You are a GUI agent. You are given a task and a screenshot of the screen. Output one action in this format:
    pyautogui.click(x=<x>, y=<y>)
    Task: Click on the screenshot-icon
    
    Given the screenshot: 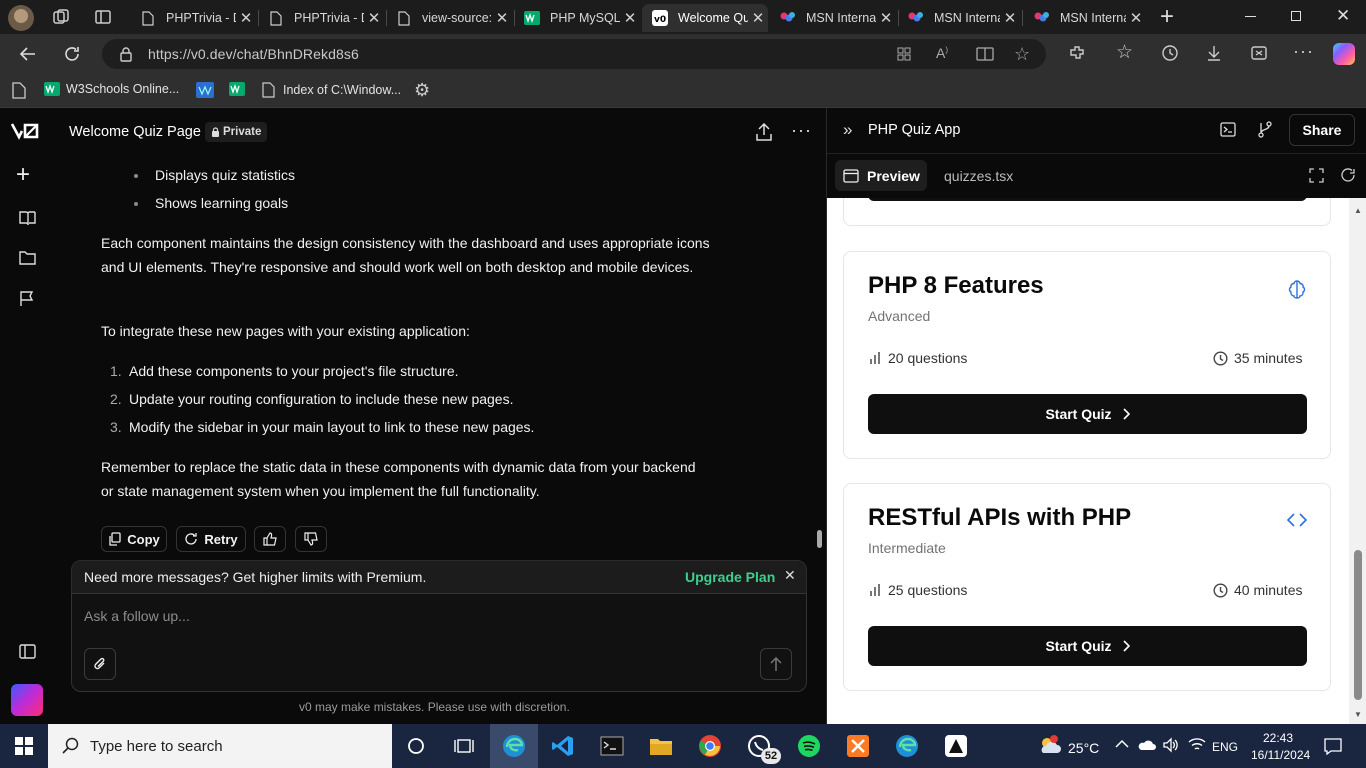 What is the action you would take?
    pyautogui.click(x=1259, y=53)
    